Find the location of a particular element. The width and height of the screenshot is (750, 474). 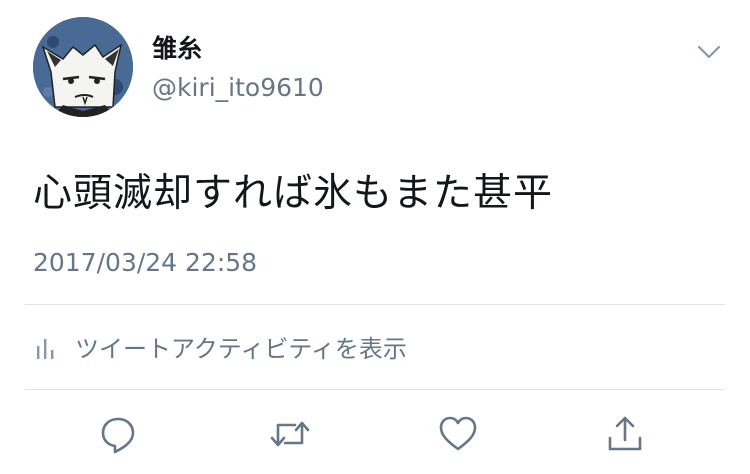

retweet-arrows-icon is located at coordinates (290, 434).